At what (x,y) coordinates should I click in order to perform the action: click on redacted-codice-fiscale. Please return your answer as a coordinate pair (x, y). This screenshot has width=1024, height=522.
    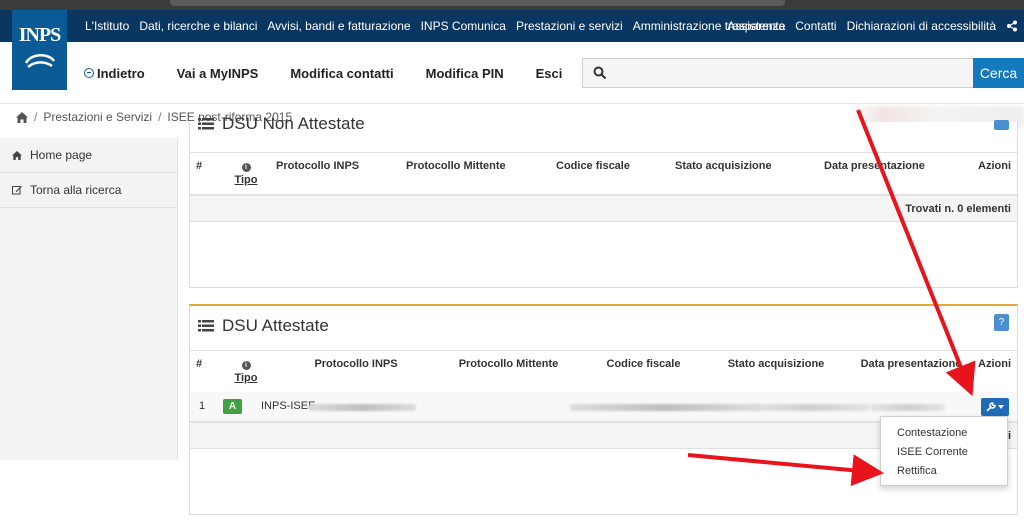
    Looking at the image, I should click on (665, 407).